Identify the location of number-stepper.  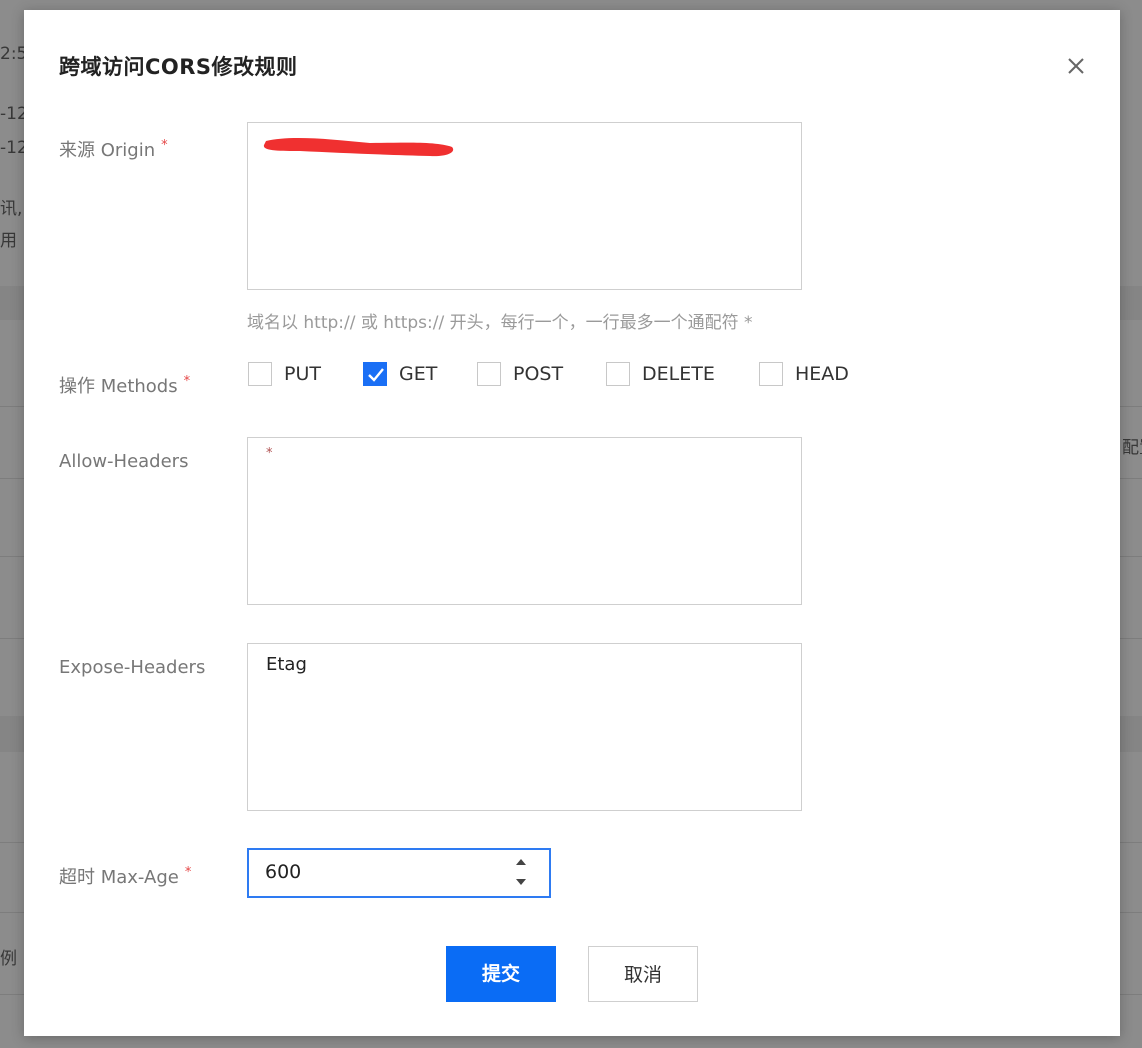
(521, 873).